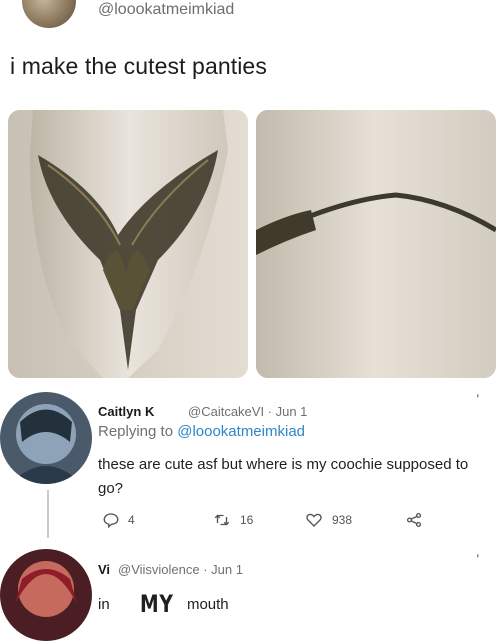  I want to click on share-icon, so click(414, 520).